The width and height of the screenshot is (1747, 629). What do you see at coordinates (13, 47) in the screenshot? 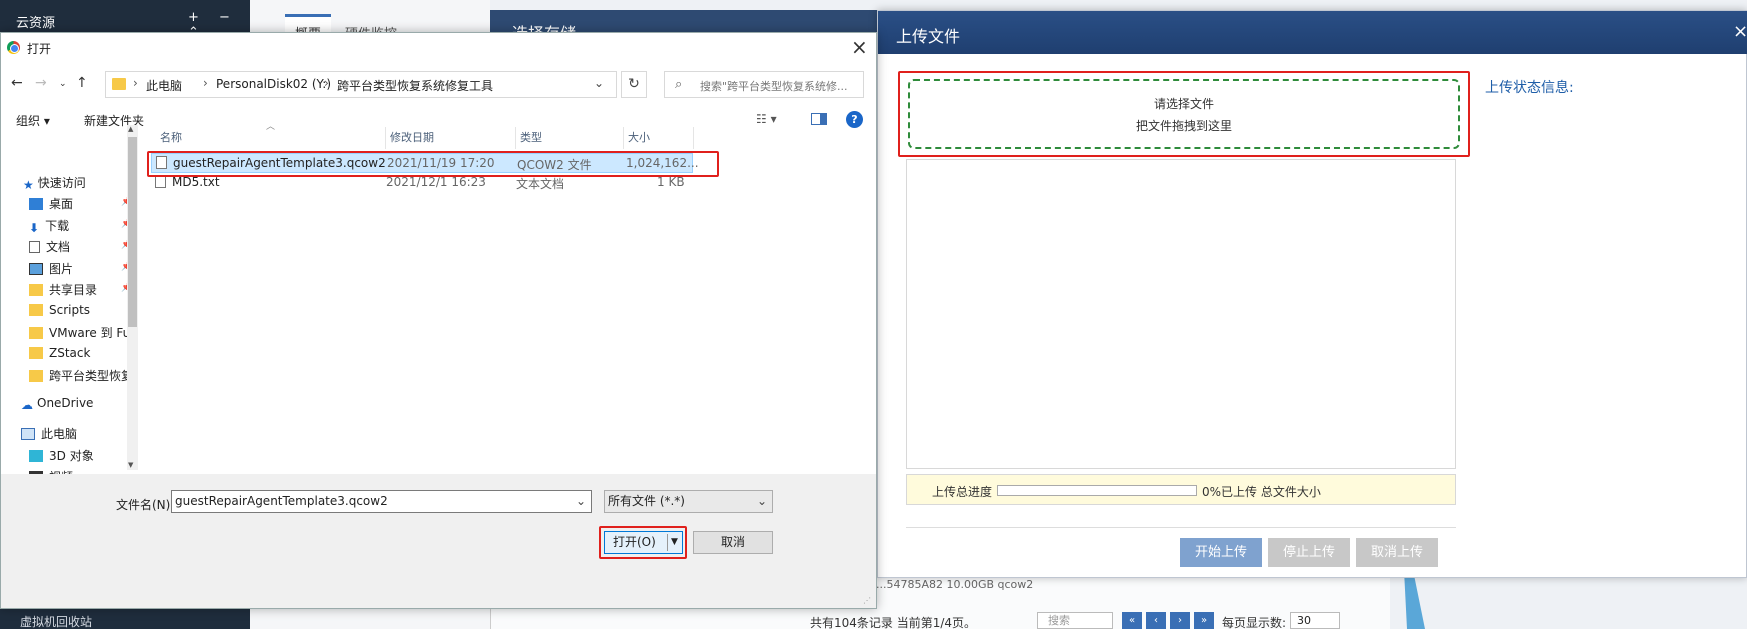
I see `chrome-icon` at bounding box center [13, 47].